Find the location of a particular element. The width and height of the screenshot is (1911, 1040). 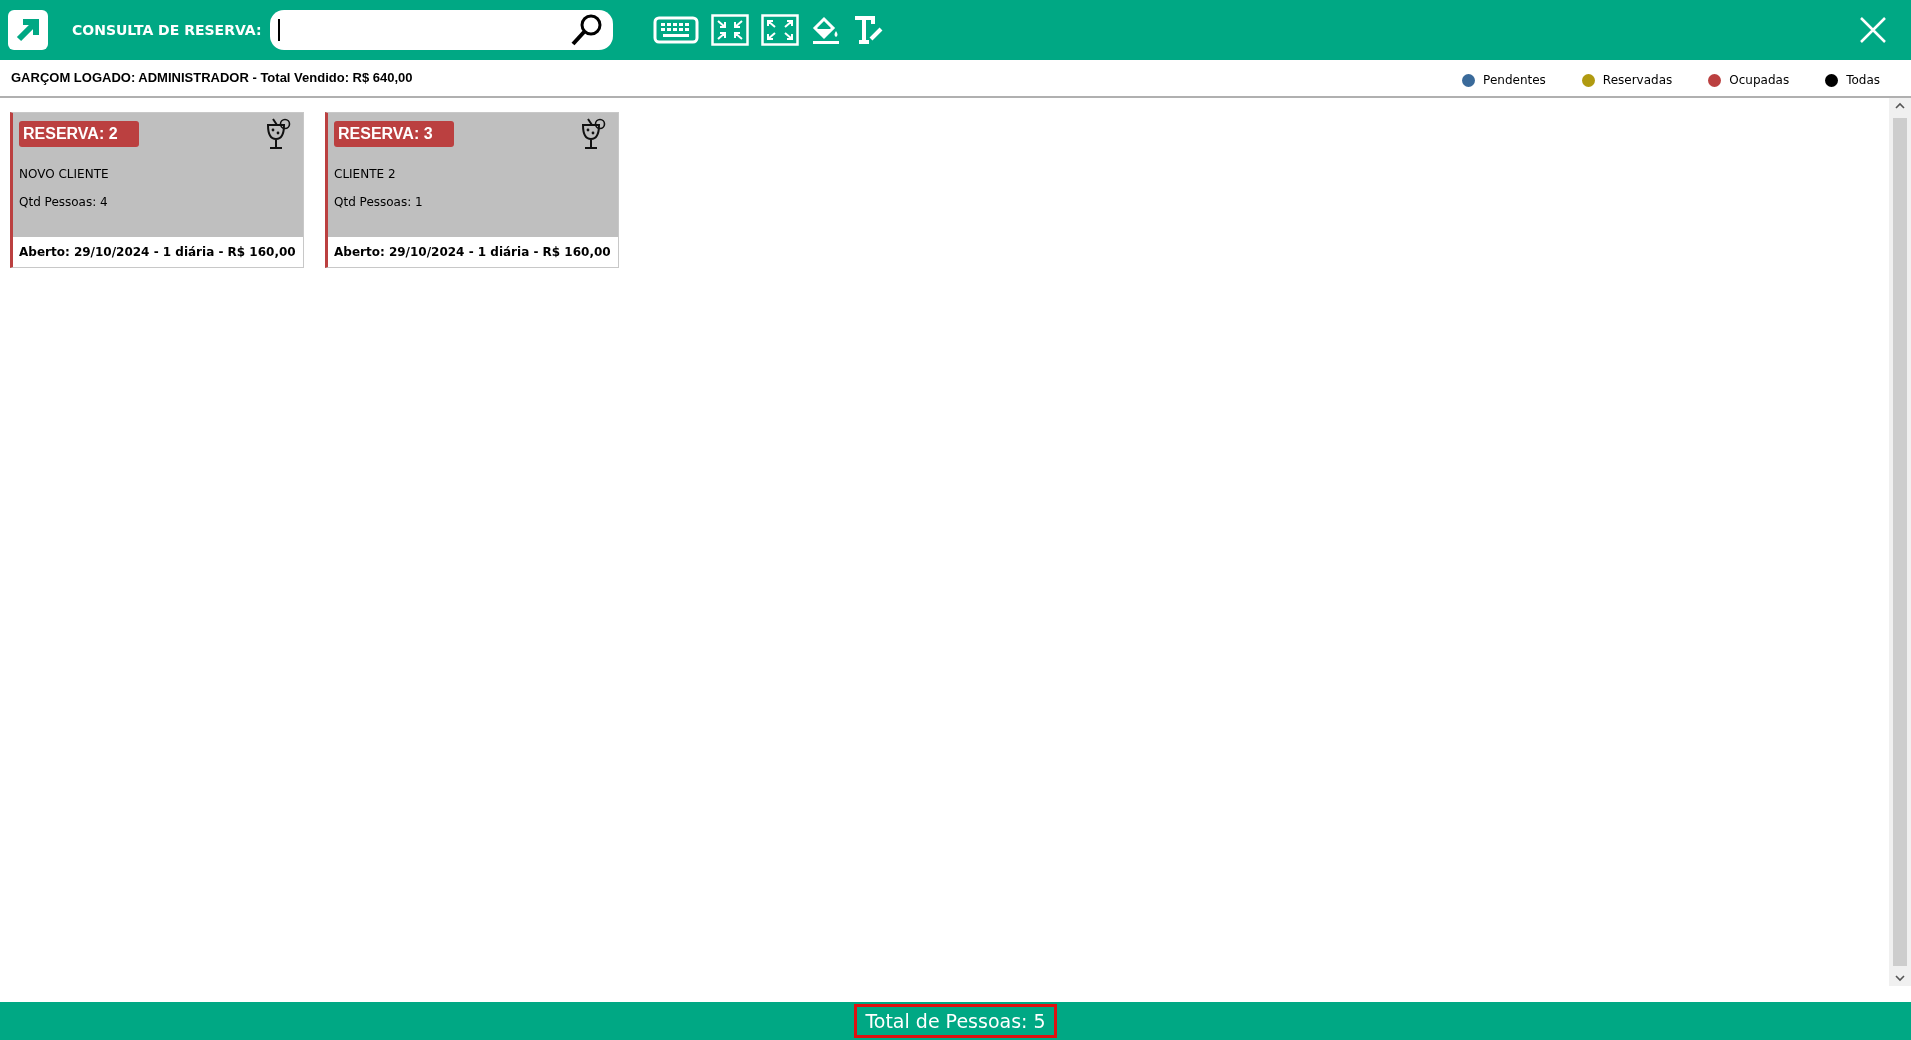

user-info-text: GARÇOM LOGADO: ADMINISTRADOR - Total Vendido: R$ 640,00 is located at coordinates (212, 78).